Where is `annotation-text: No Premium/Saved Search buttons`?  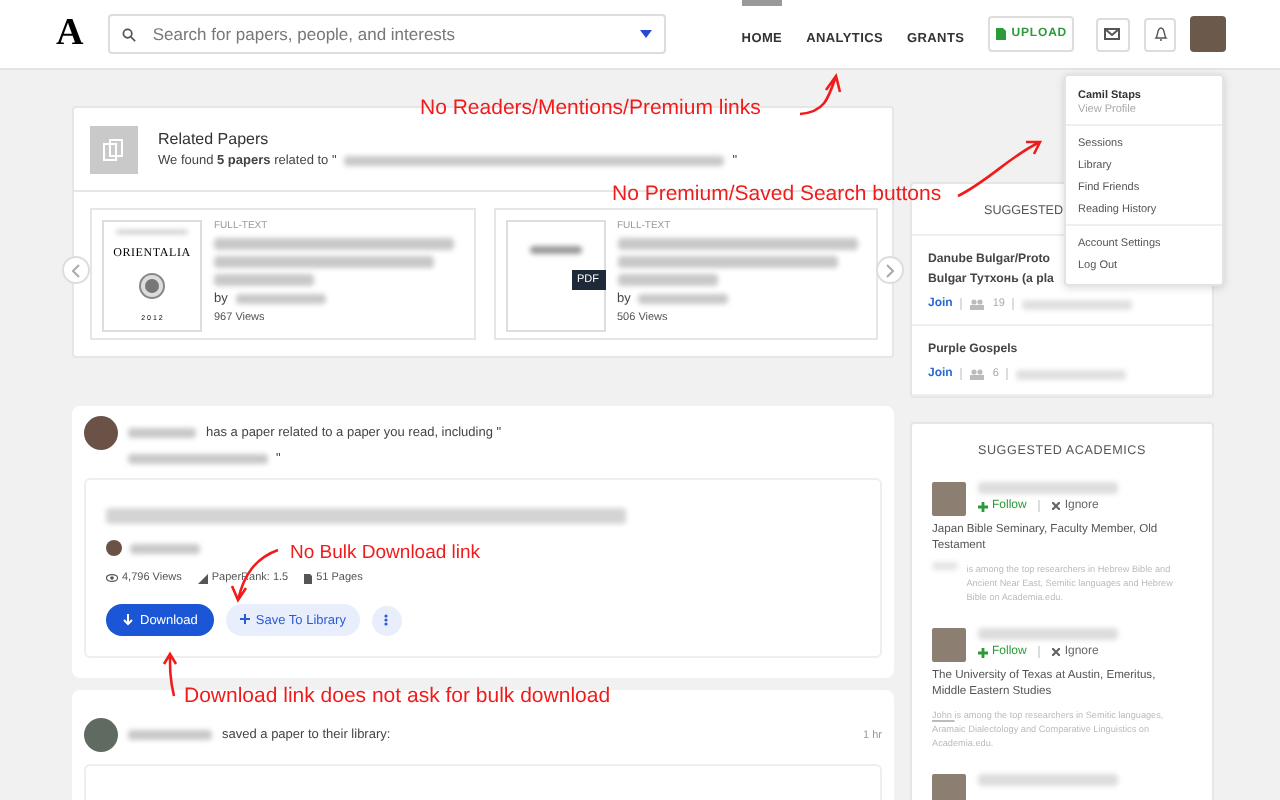 annotation-text: No Premium/Saved Search buttons is located at coordinates (777, 194).